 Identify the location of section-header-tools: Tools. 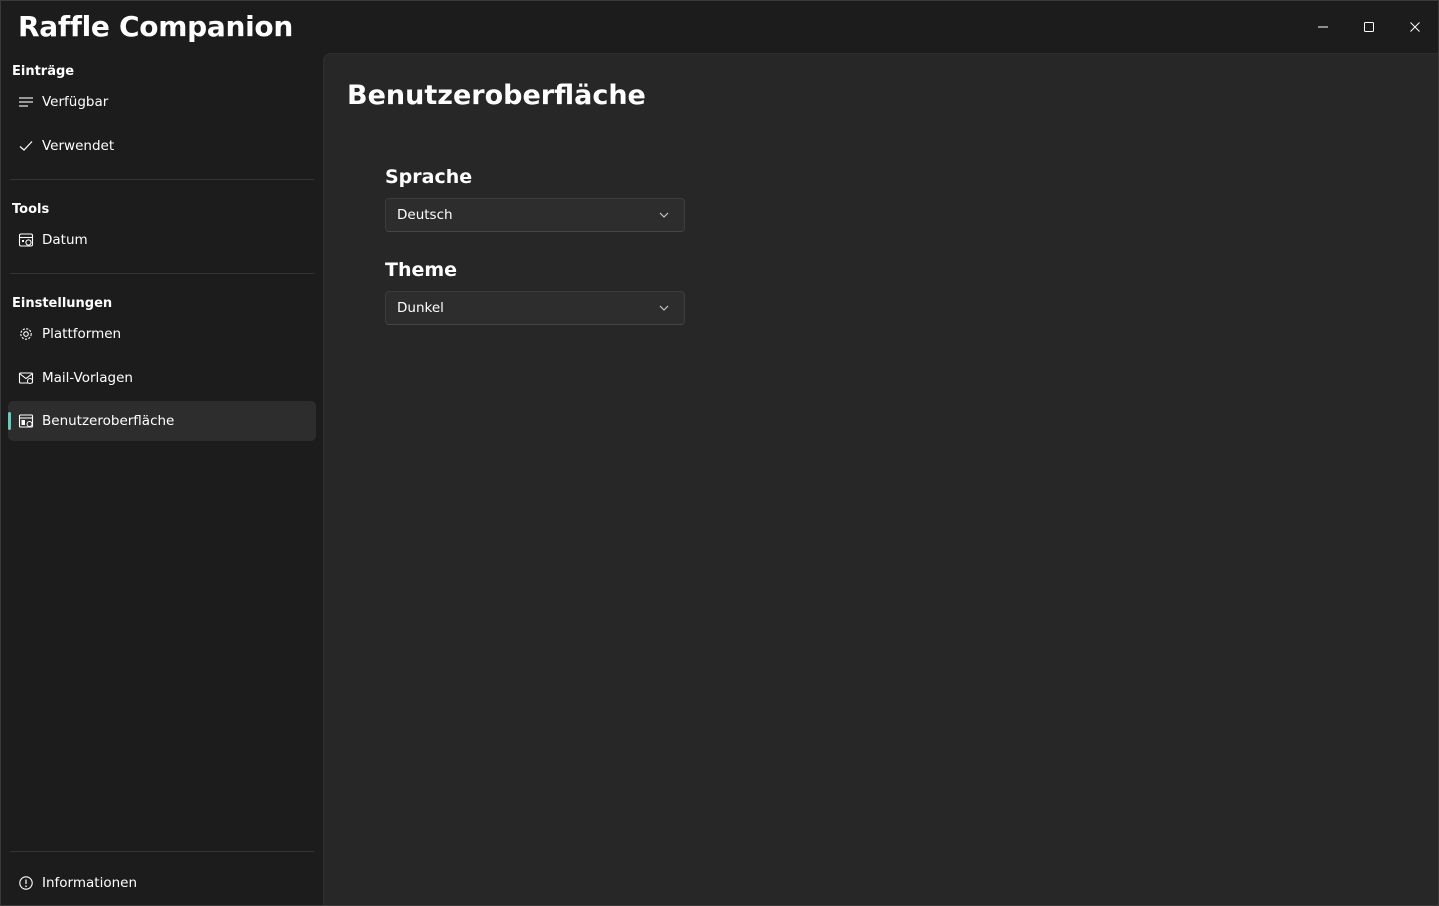
(31, 209).